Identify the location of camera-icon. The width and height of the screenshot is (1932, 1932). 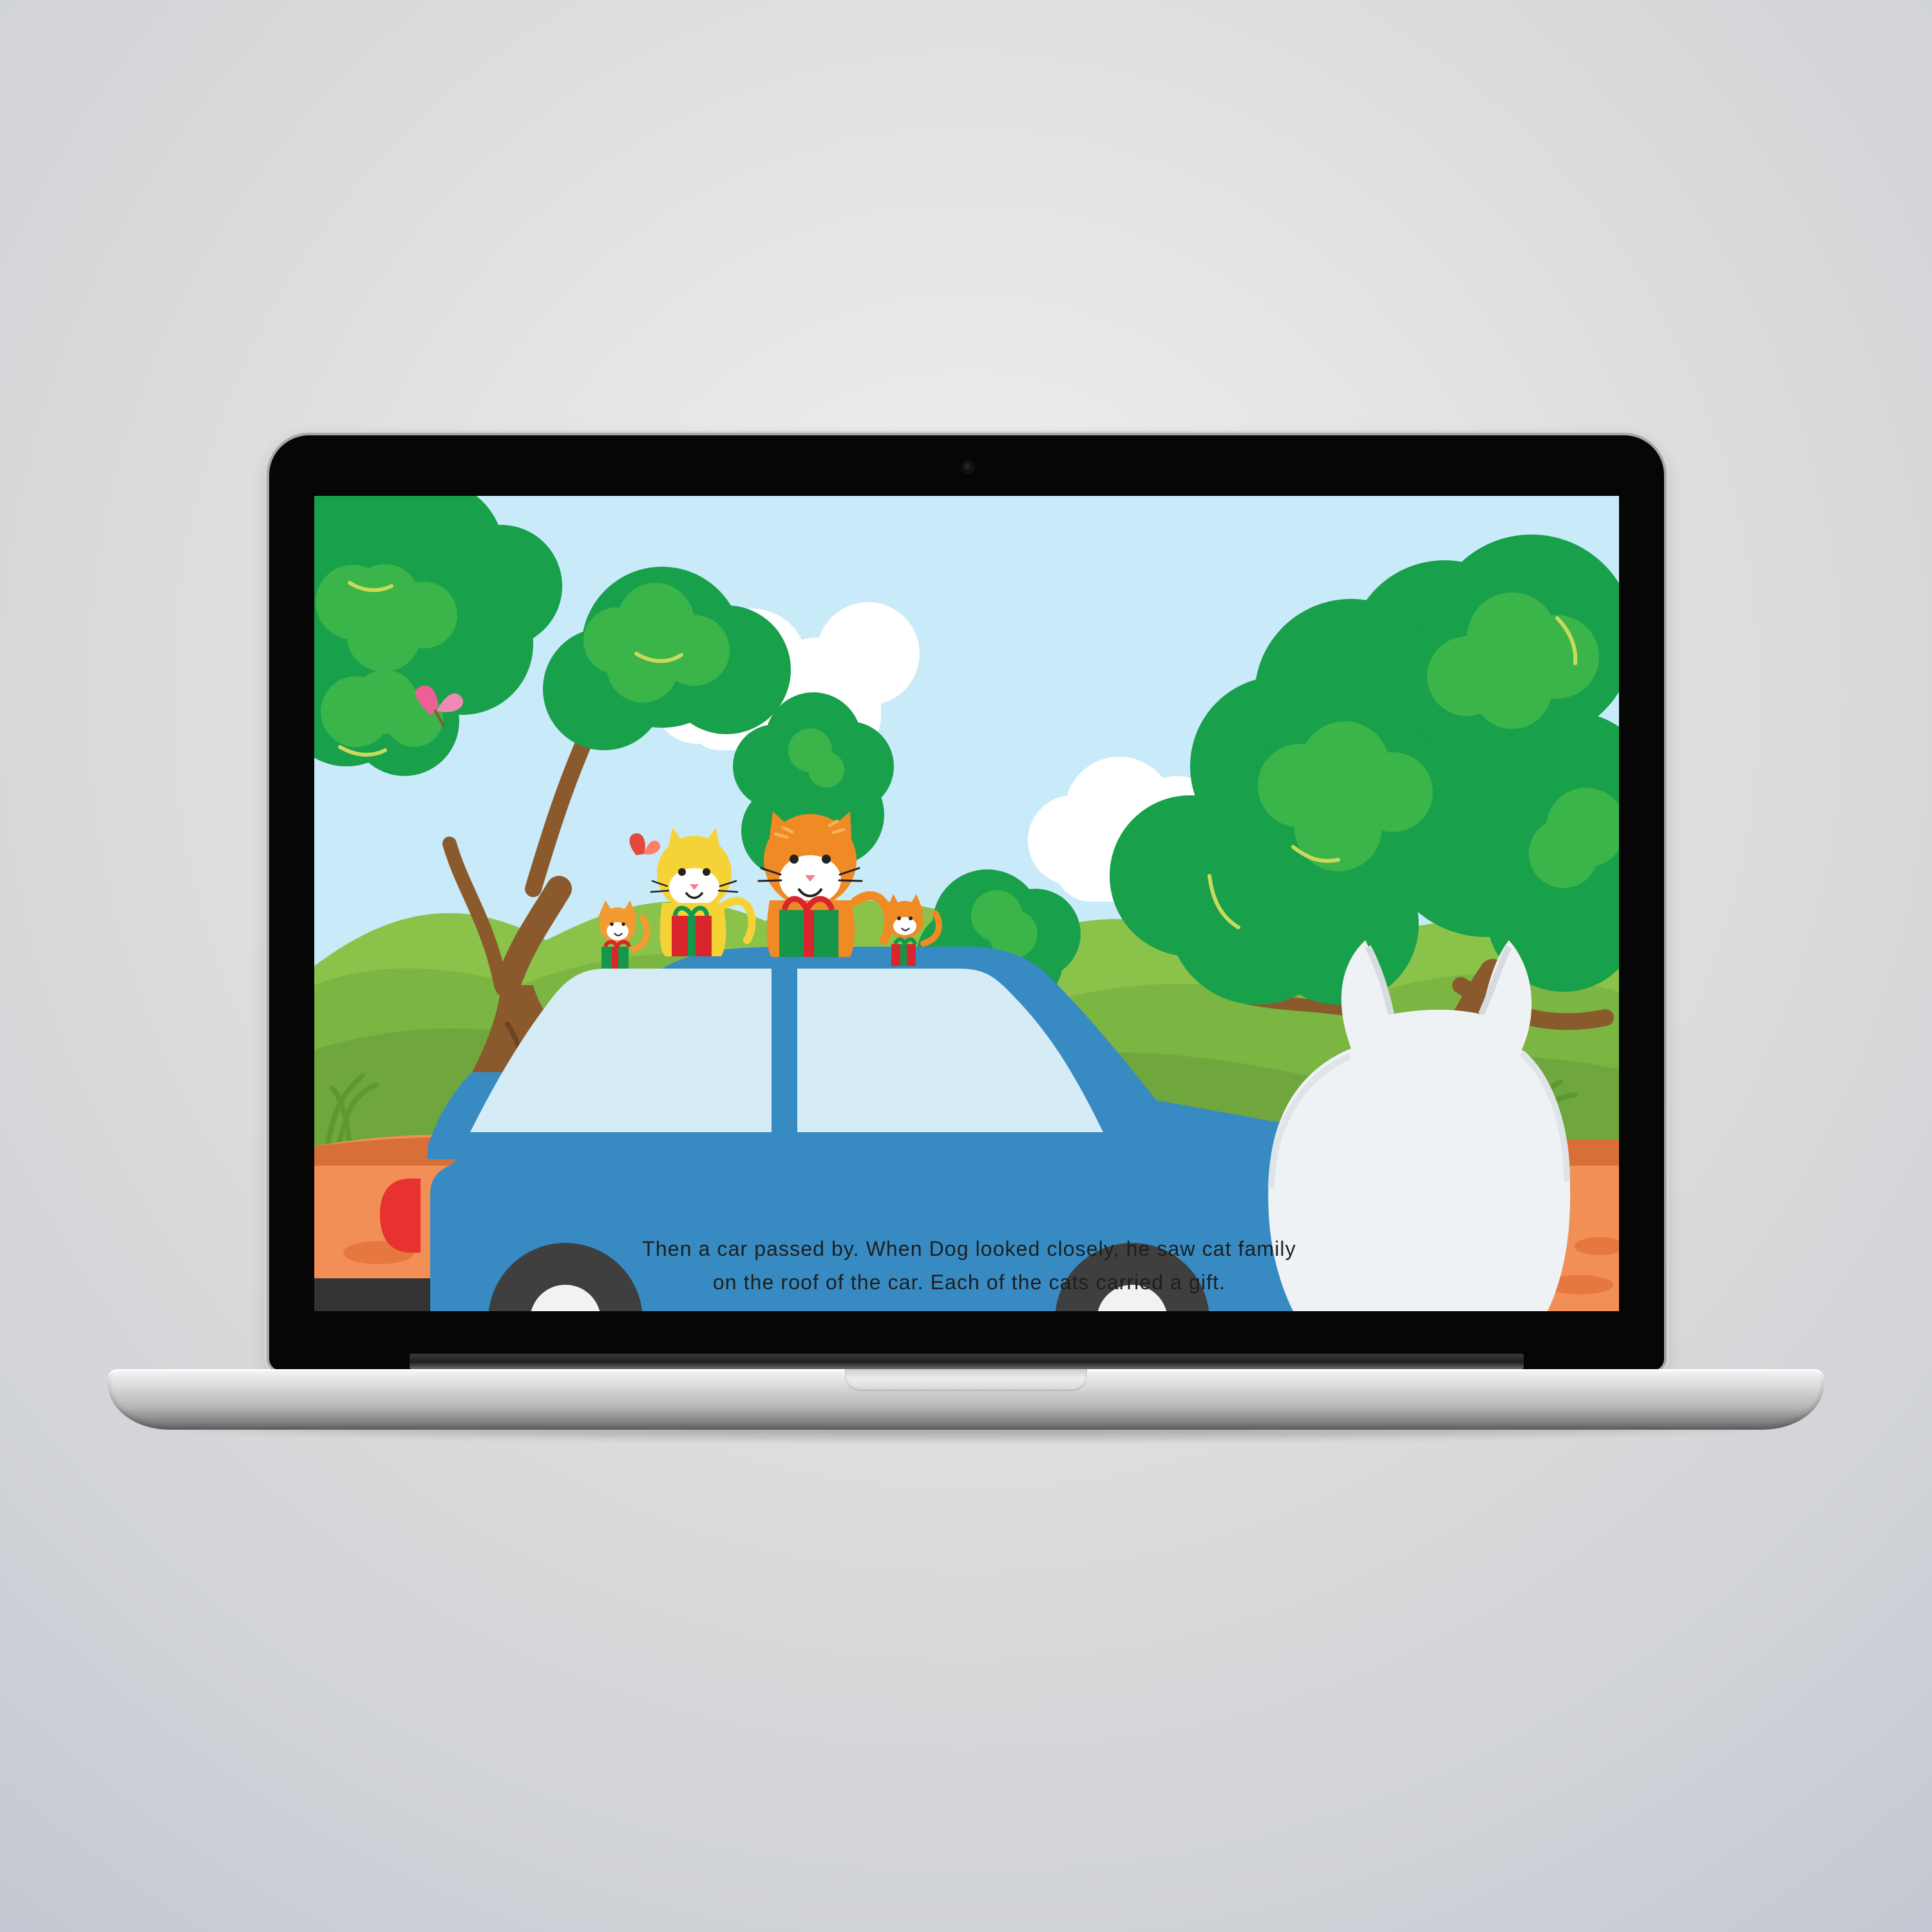
(968, 467).